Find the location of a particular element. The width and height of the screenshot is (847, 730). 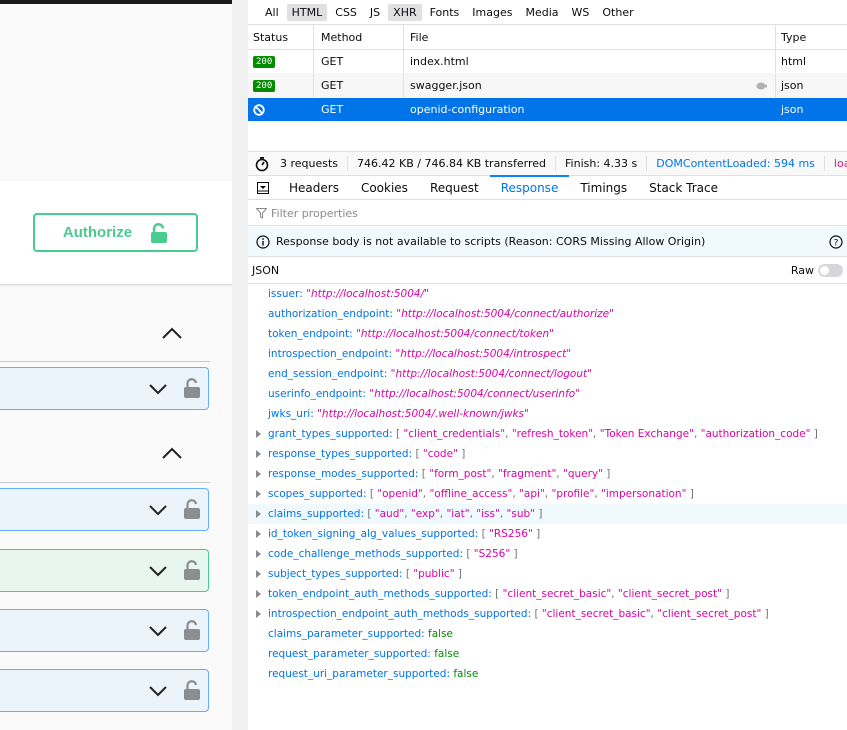

request-row: GET openid-configuration json is located at coordinates (547, 110).